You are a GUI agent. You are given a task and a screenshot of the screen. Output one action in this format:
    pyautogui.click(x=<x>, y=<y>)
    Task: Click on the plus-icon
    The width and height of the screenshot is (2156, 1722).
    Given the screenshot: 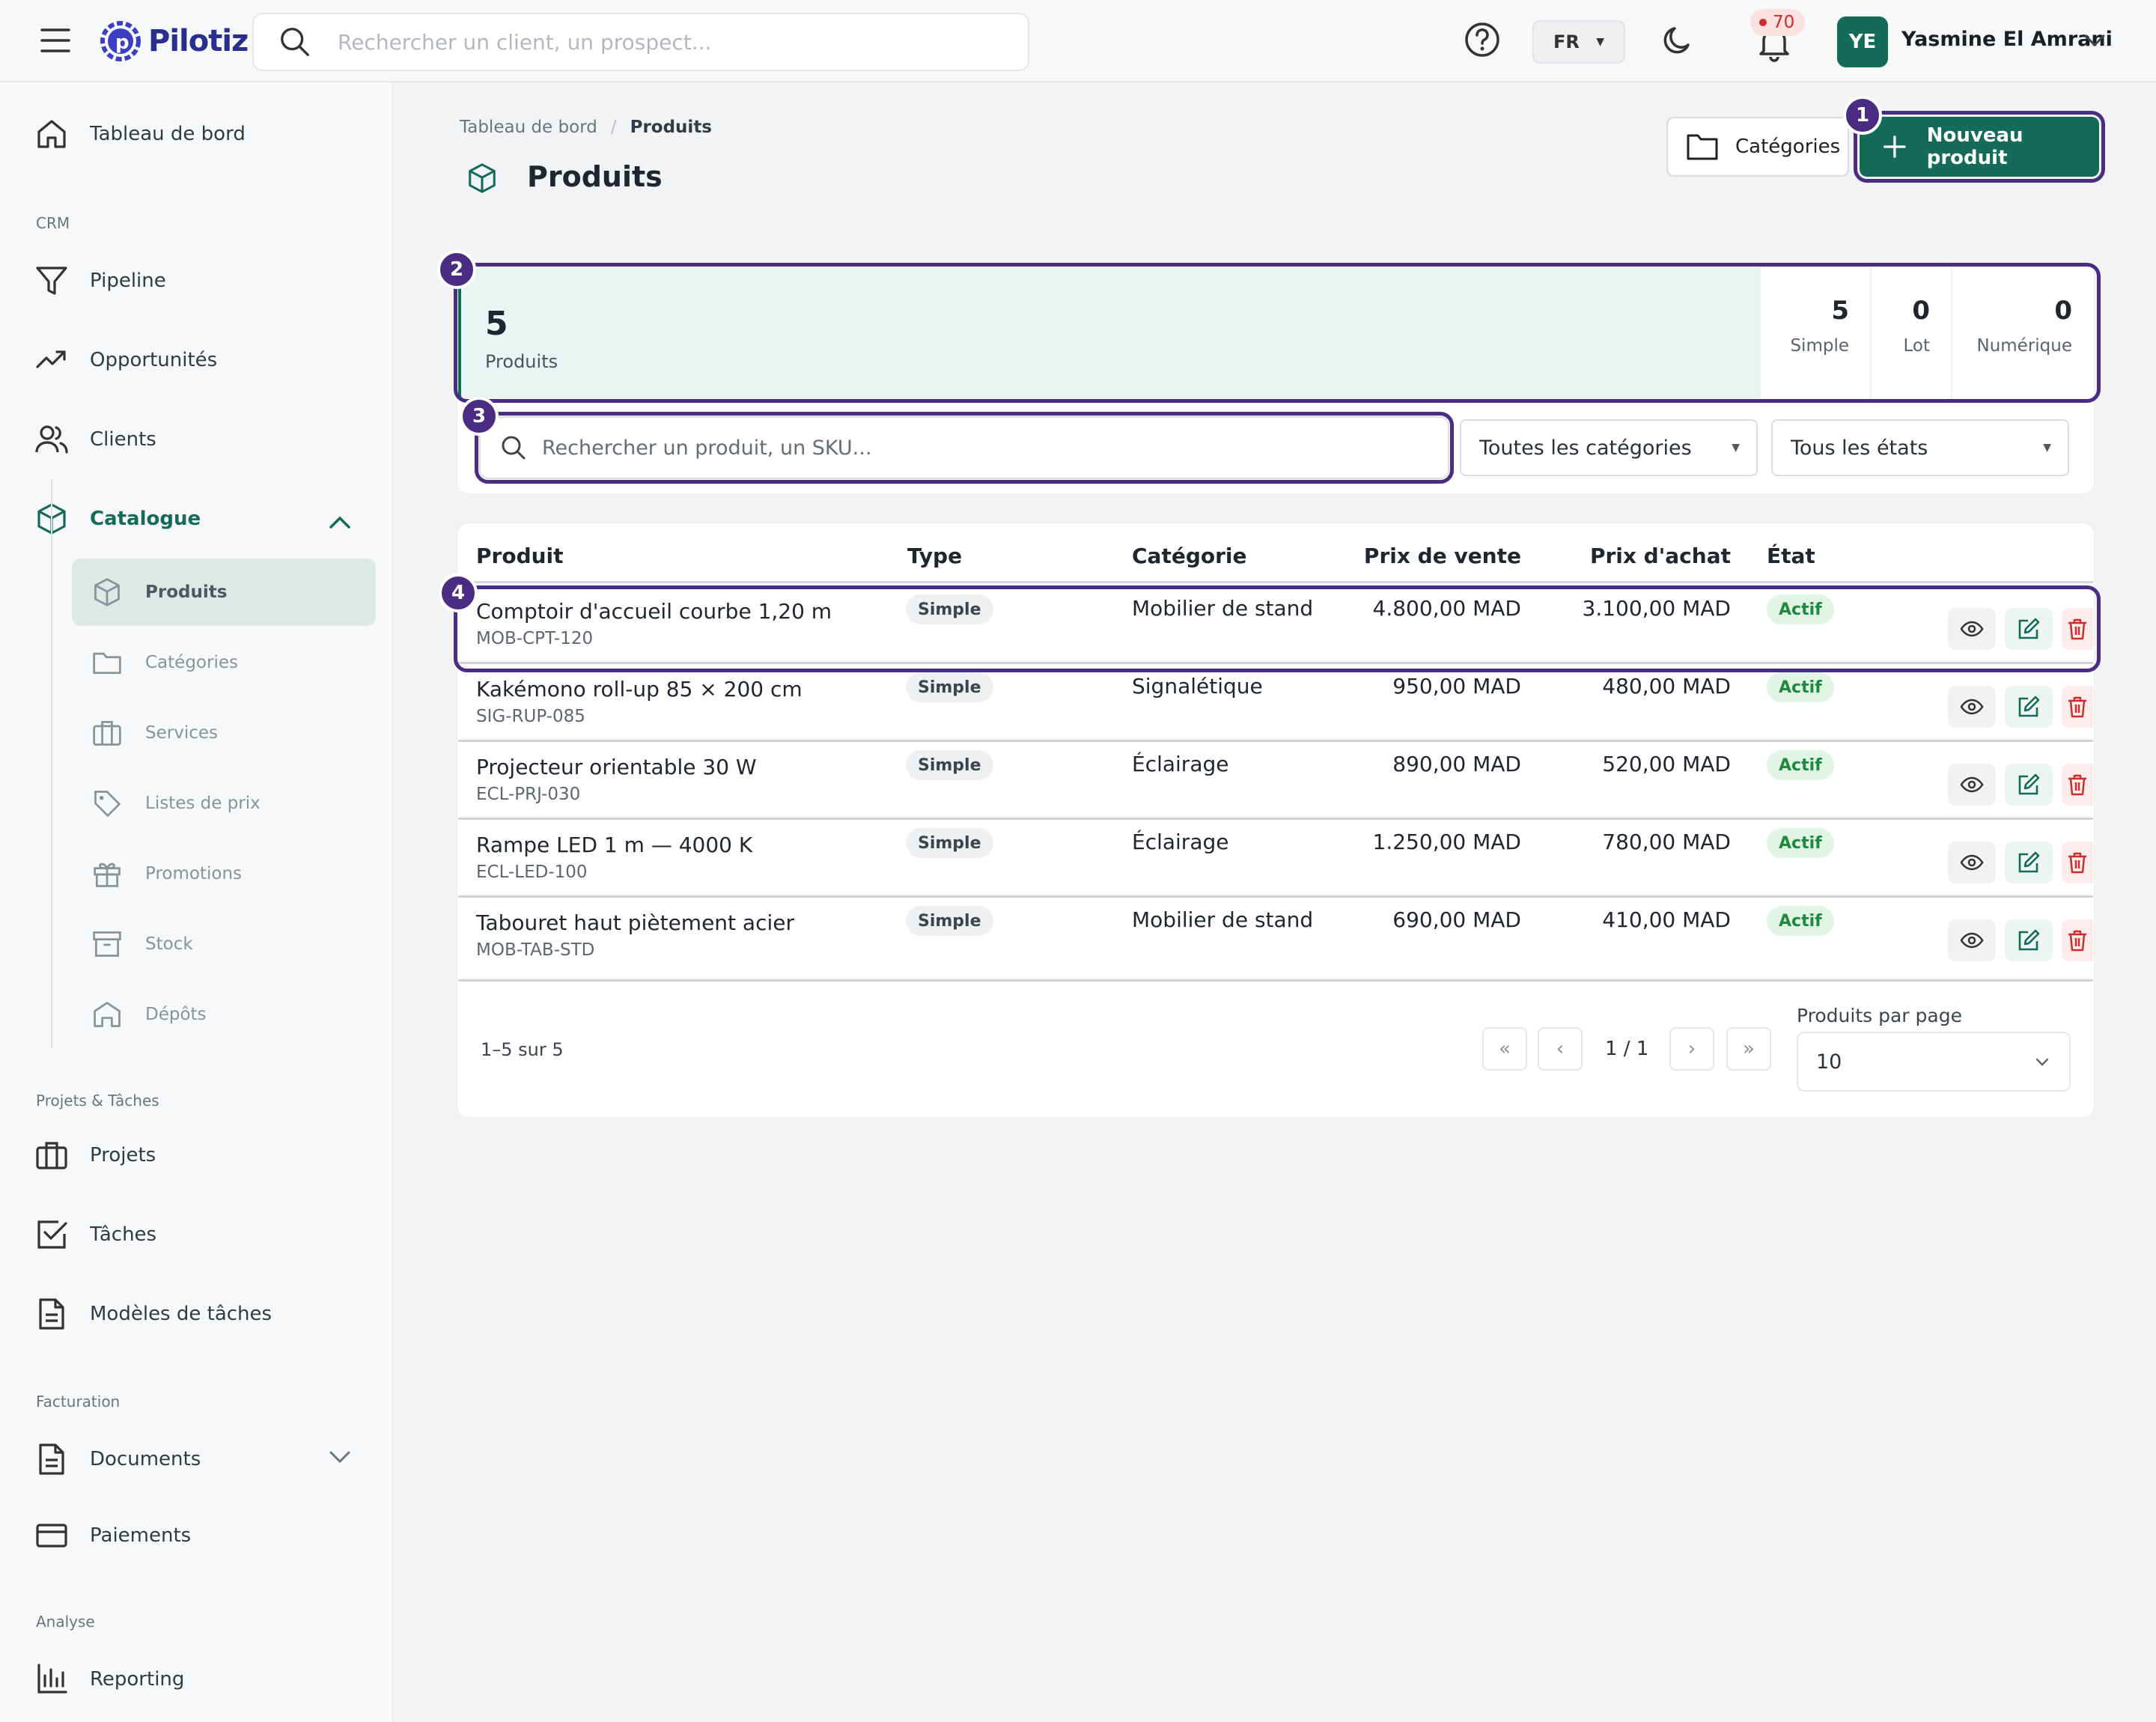 What is the action you would take?
    pyautogui.click(x=1895, y=147)
    